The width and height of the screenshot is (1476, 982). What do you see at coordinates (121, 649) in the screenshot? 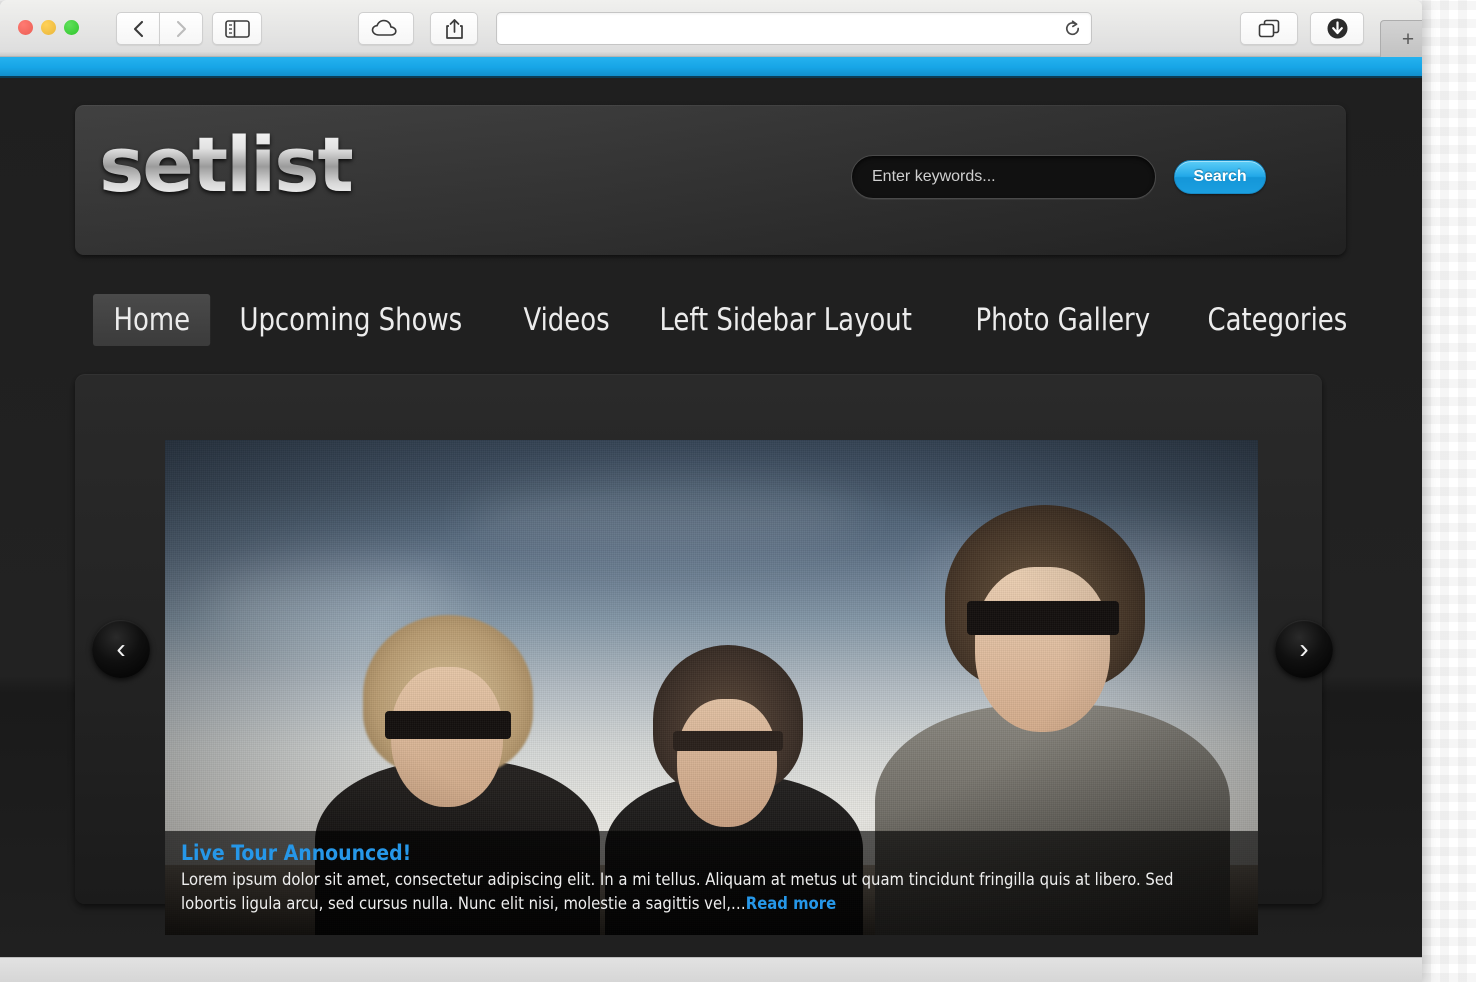
I see `slider-prev-button: ‹` at bounding box center [121, 649].